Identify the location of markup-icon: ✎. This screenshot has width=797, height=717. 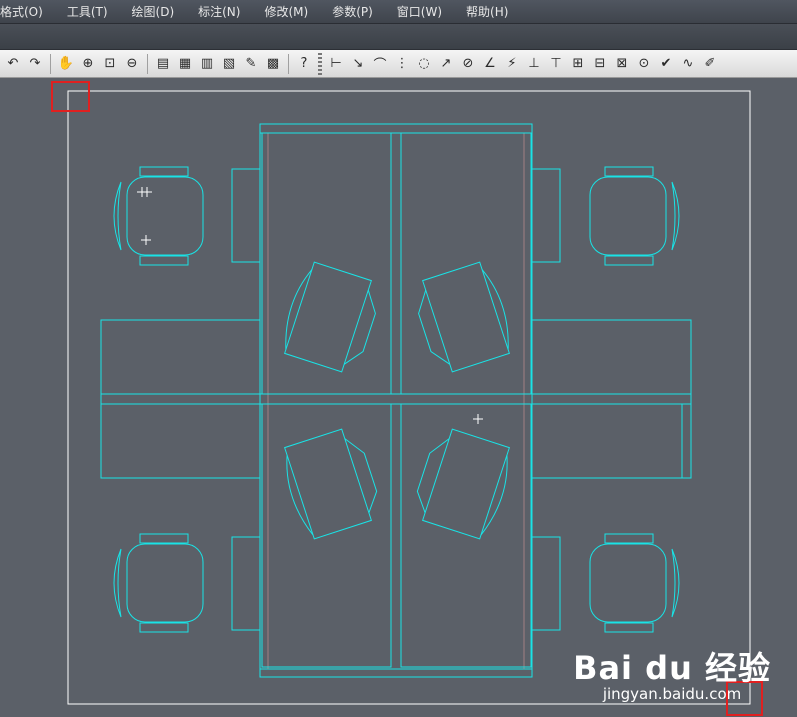
(251, 64).